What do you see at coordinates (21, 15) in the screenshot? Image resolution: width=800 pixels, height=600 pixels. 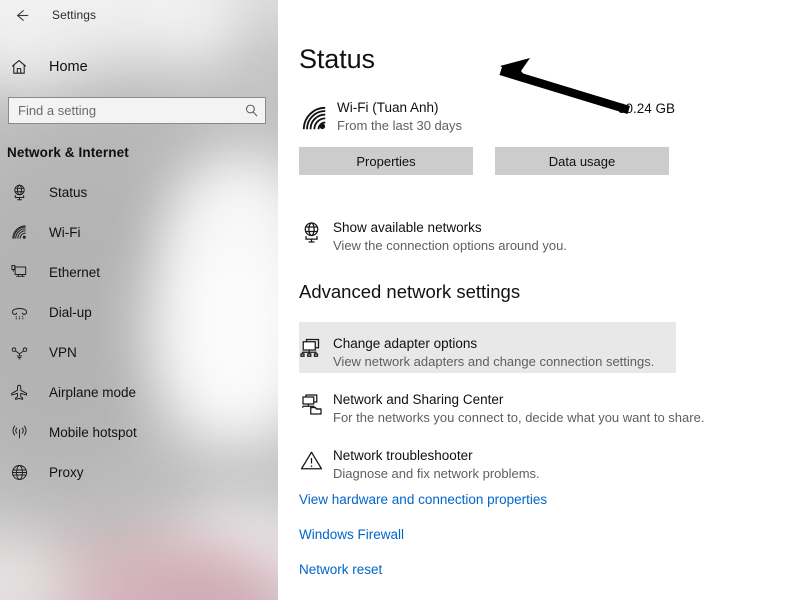 I see `back-arrow-icon` at bounding box center [21, 15].